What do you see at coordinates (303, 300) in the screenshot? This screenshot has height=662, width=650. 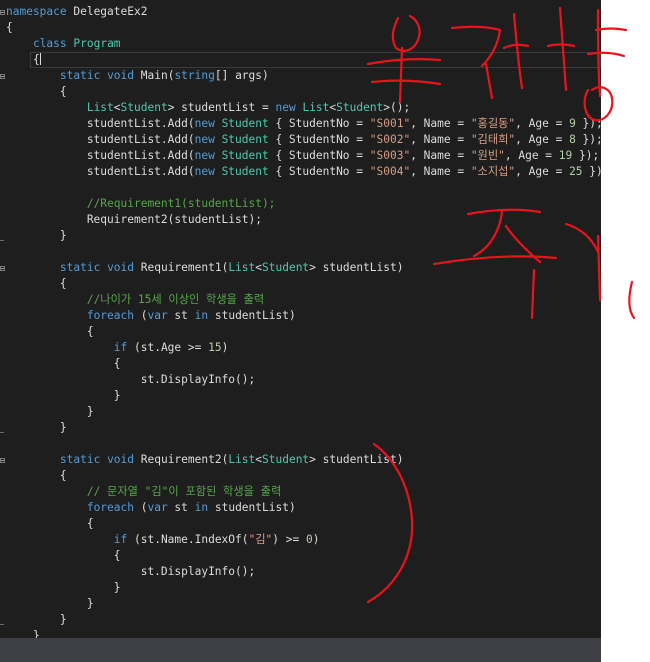 I see `code-line: //나이가 15세 이상인 학생을 출력` at bounding box center [303, 300].